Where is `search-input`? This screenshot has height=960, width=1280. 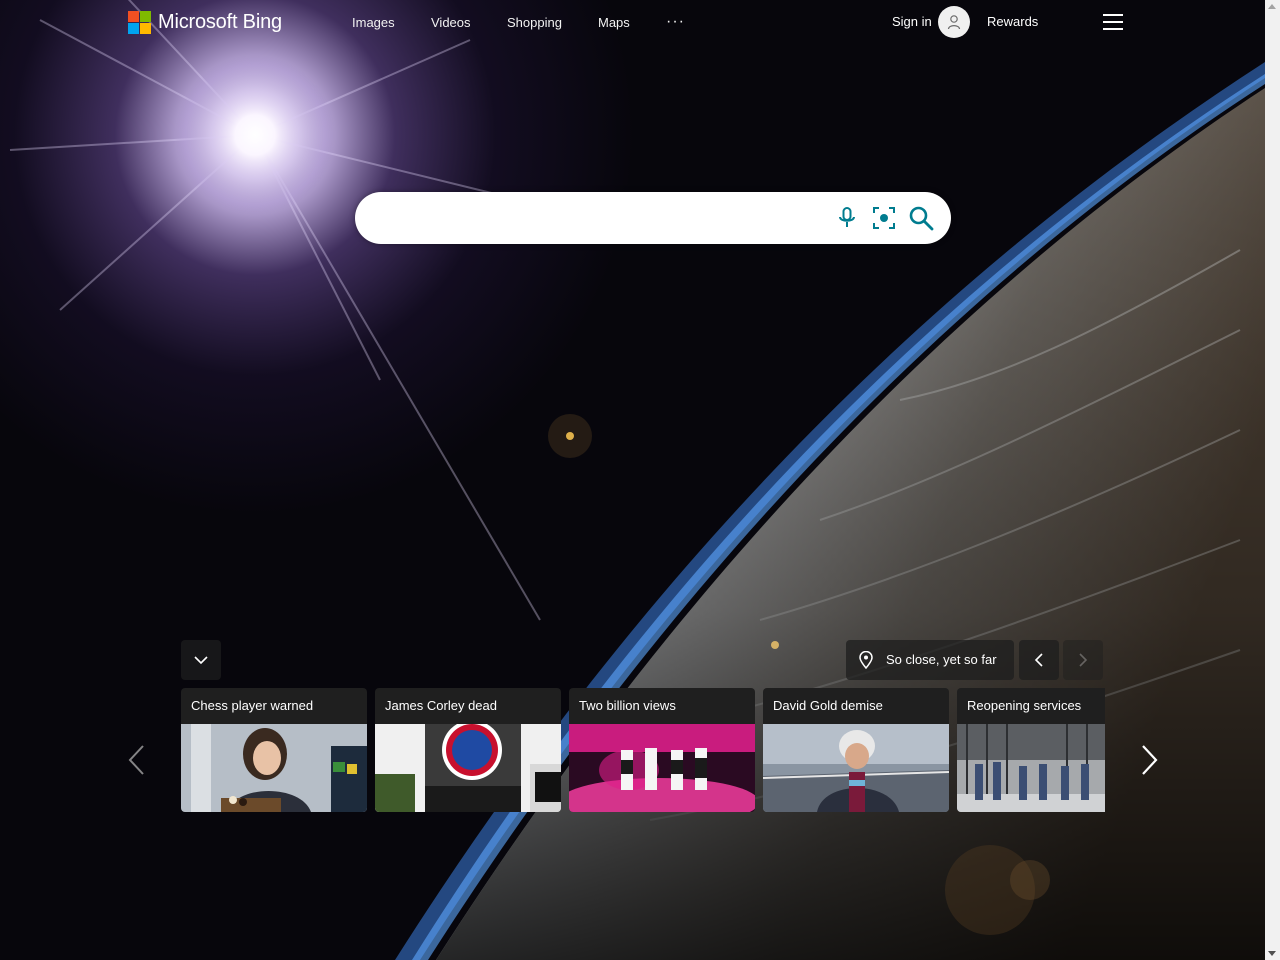 search-input is located at coordinates (601, 219).